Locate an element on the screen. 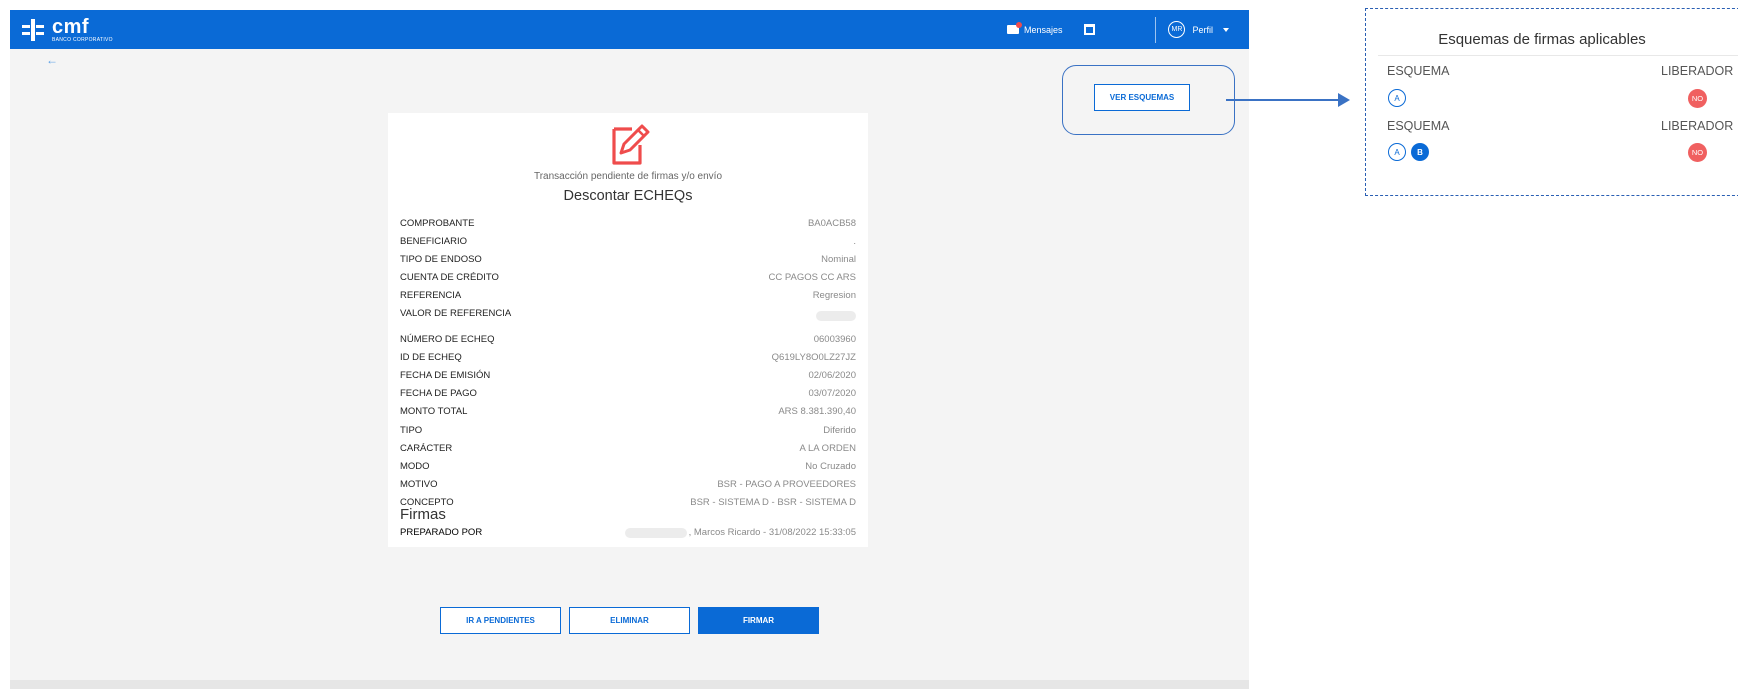 The width and height of the screenshot is (1738, 689). pending-document-icon is located at coordinates (631, 144).